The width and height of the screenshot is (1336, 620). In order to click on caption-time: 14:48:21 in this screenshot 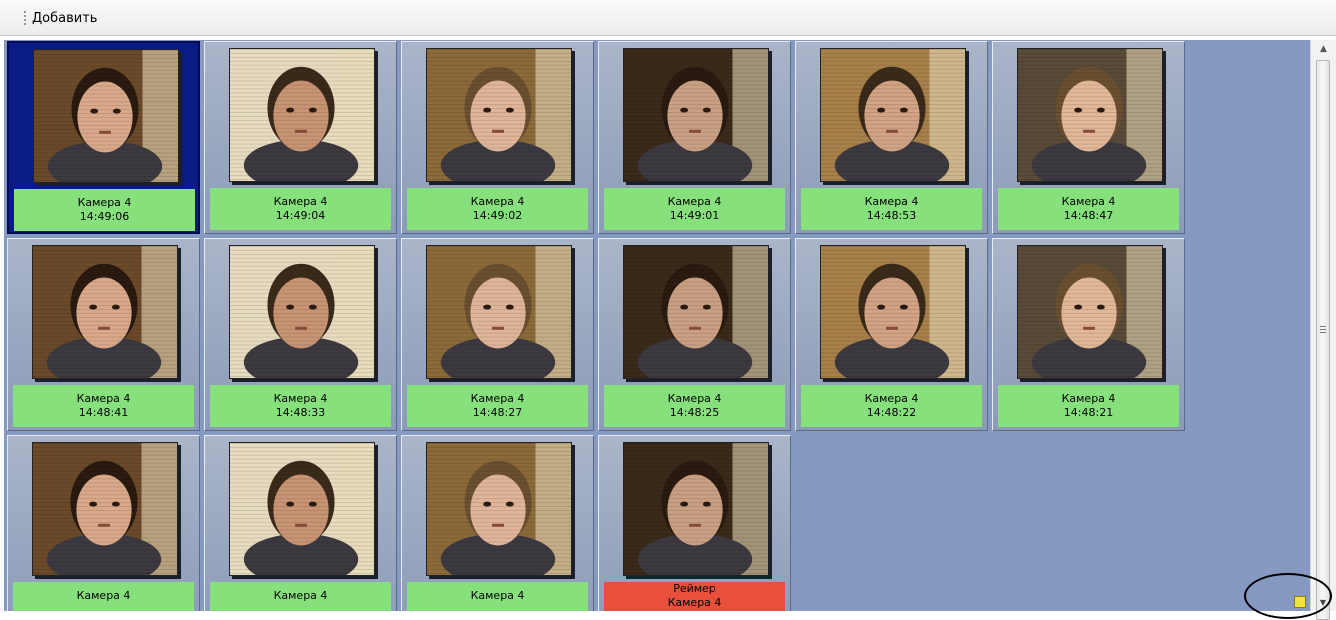, I will do `click(1088, 412)`.